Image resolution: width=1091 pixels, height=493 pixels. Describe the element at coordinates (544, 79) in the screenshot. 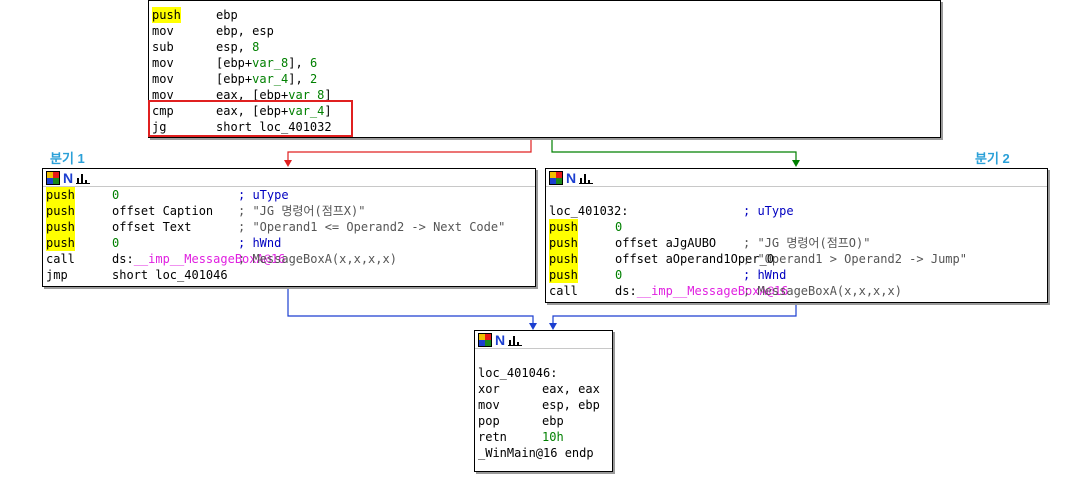

I see `code-line: mov [ebp+var_4], 2` at that location.